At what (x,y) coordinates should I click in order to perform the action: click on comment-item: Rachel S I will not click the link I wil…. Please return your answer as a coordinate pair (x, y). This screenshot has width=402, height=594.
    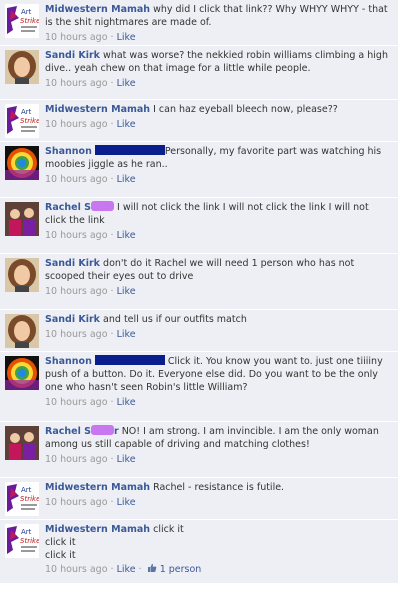
    Looking at the image, I should click on (199, 226).